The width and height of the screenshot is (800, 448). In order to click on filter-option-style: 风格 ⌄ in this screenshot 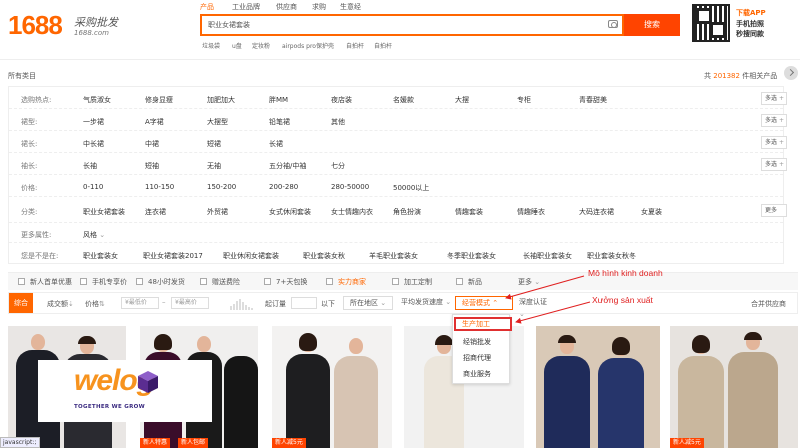, I will do `click(94, 235)`.